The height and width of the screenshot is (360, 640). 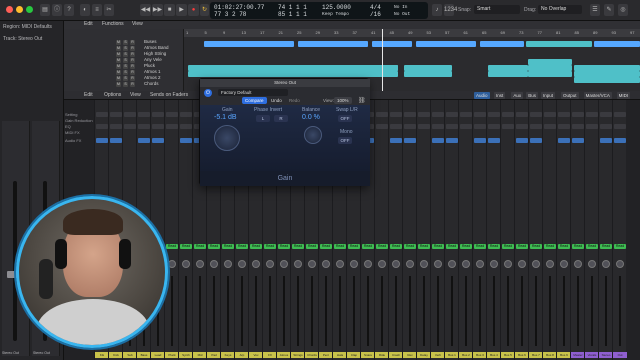 What do you see at coordinates (19, 9) in the screenshot?
I see `minimize-window-icon` at bounding box center [19, 9].